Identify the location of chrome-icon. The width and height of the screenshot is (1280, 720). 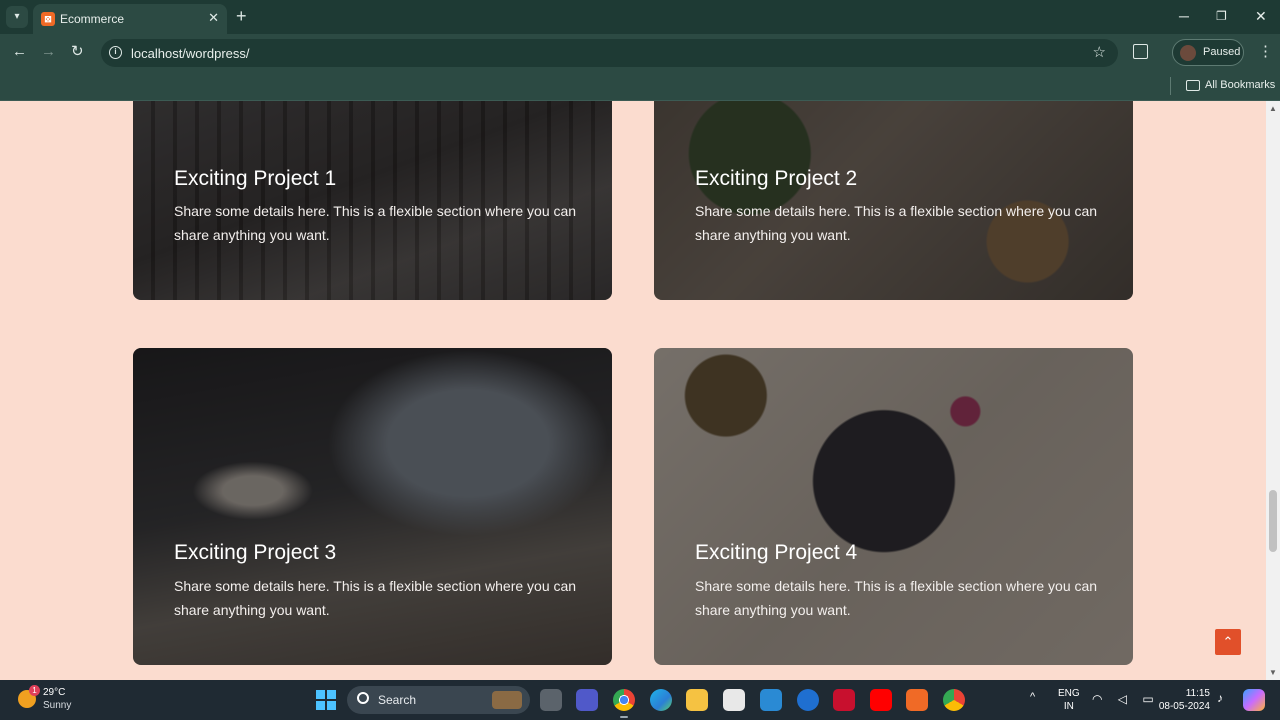
(624, 700).